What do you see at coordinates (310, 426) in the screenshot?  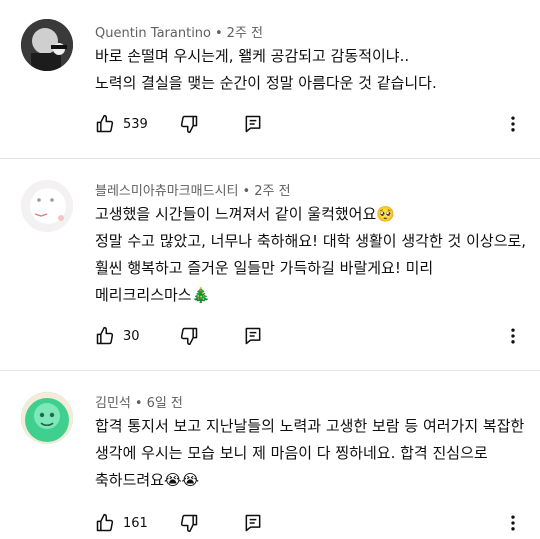 I see `comment-line: 합격 통지서 보고 지난날들의 노력과 고생한 보람 등 여러가지 복잡한` at bounding box center [310, 426].